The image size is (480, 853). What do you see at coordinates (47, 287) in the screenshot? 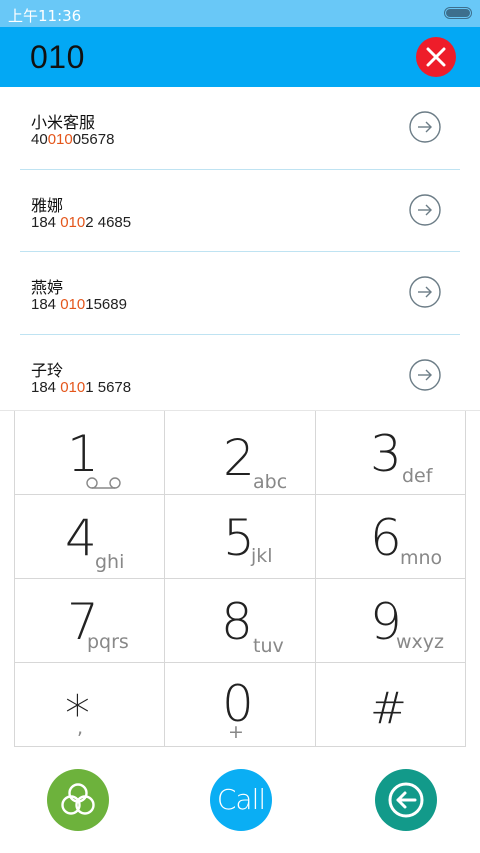
I see `contact-name: 燕婷` at bounding box center [47, 287].